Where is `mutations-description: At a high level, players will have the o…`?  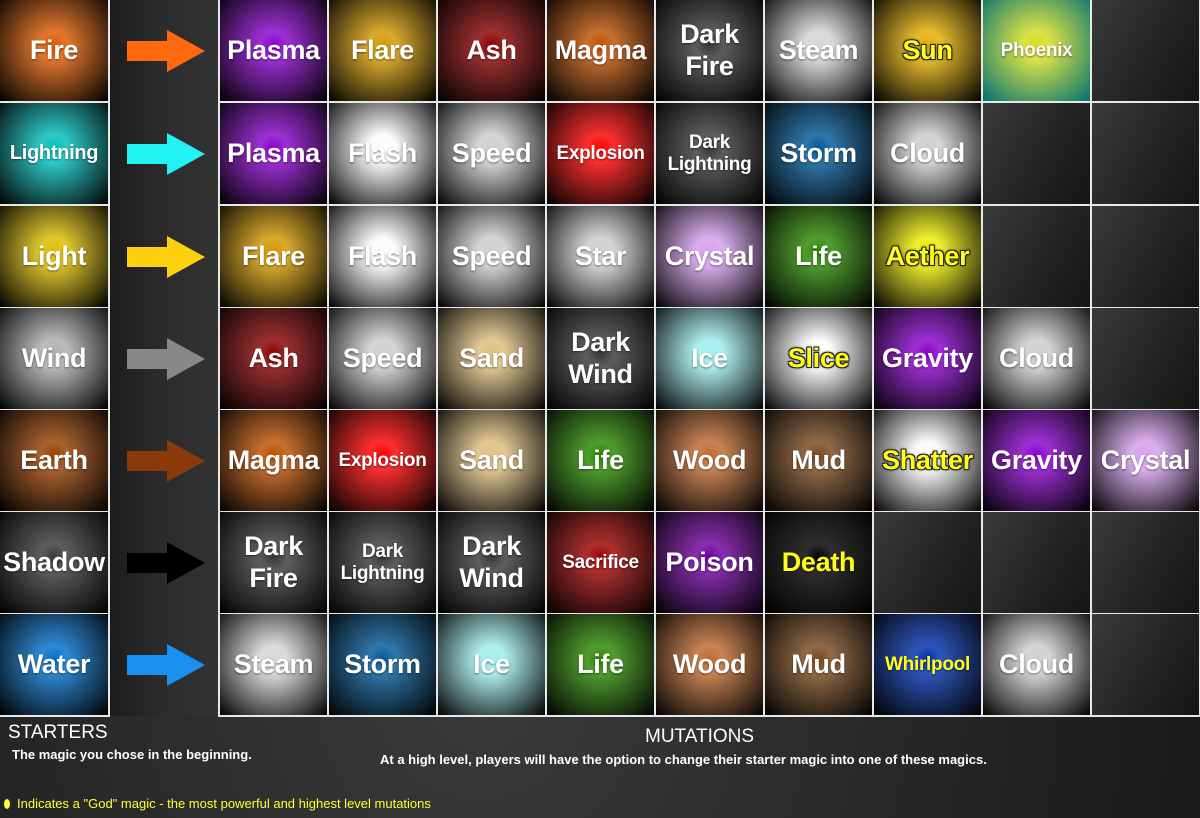 mutations-description: At a high level, players will have the o… is located at coordinates (683, 759).